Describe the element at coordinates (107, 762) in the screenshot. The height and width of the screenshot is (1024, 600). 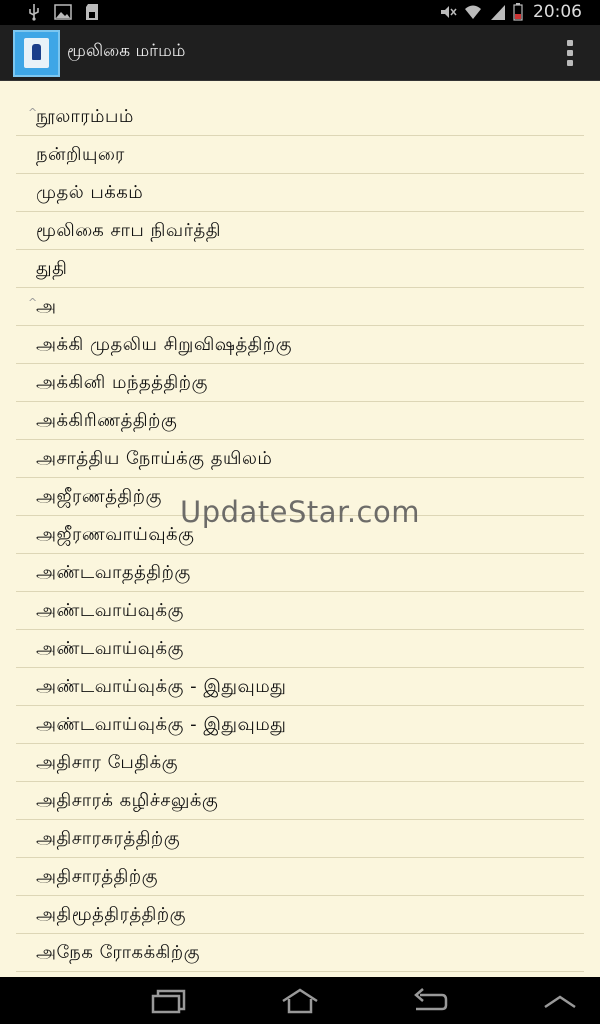
I see `list-item-label: அதிசார பேதிக்கு` at that location.